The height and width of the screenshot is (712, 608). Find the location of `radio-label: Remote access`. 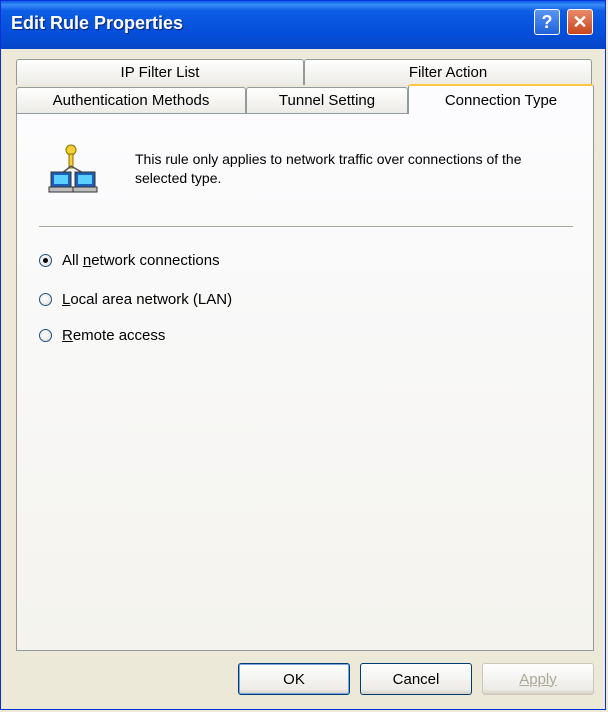

radio-label: Remote access is located at coordinates (114, 335).